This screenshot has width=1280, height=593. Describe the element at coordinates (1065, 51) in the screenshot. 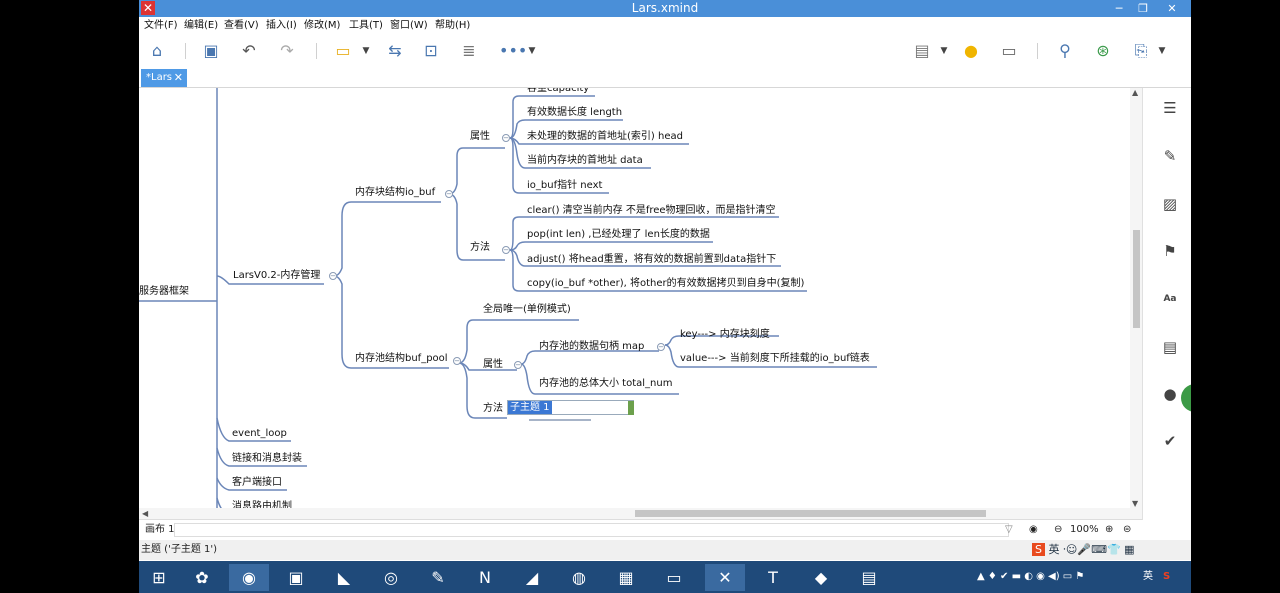

I see `search-icon: ⚲` at that location.